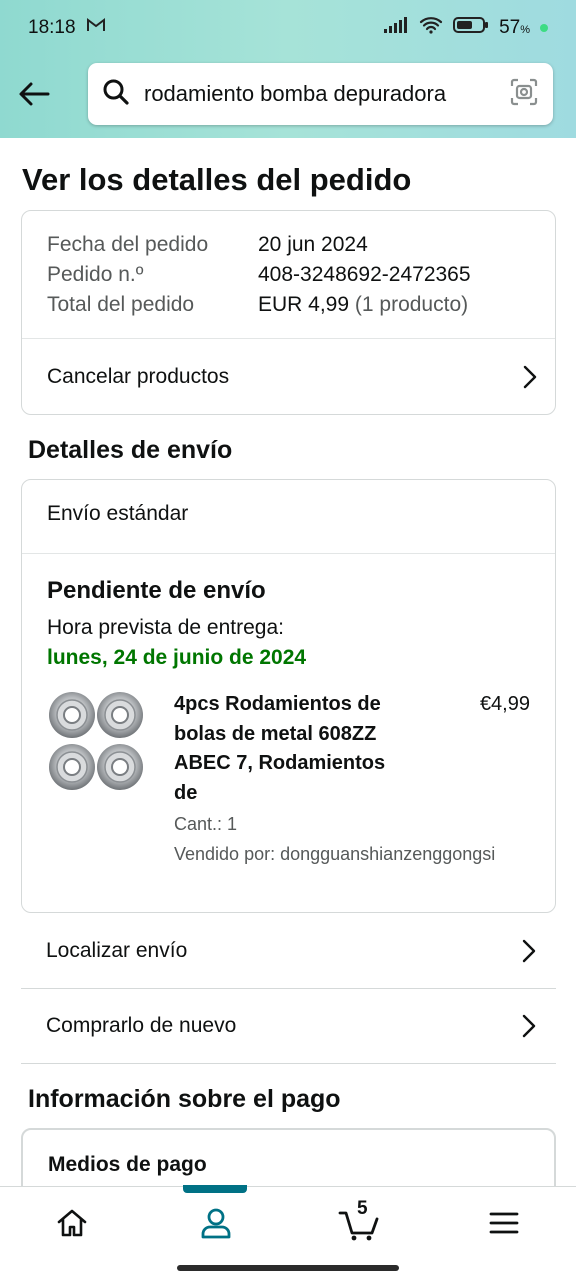 The width and height of the screenshot is (576, 1280). What do you see at coordinates (118, 513) in the screenshot?
I see `shipping-method: Envío estándar` at bounding box center [118, 513].